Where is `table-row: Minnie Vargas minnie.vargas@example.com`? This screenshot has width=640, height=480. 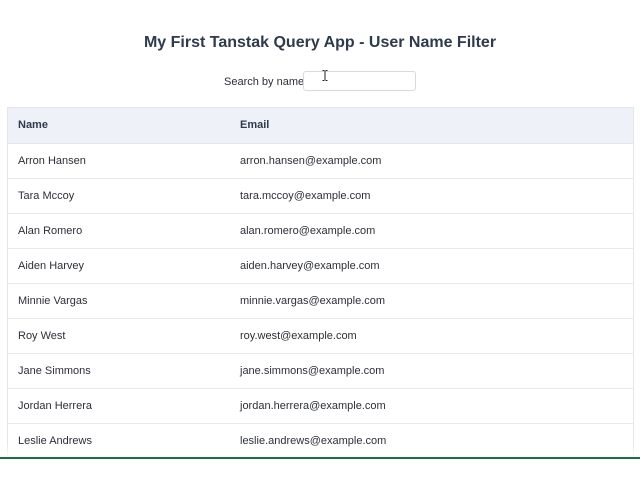 table-row: Minnie Vargas minnie.vargas@example.com is located at coordinates (320, 301).